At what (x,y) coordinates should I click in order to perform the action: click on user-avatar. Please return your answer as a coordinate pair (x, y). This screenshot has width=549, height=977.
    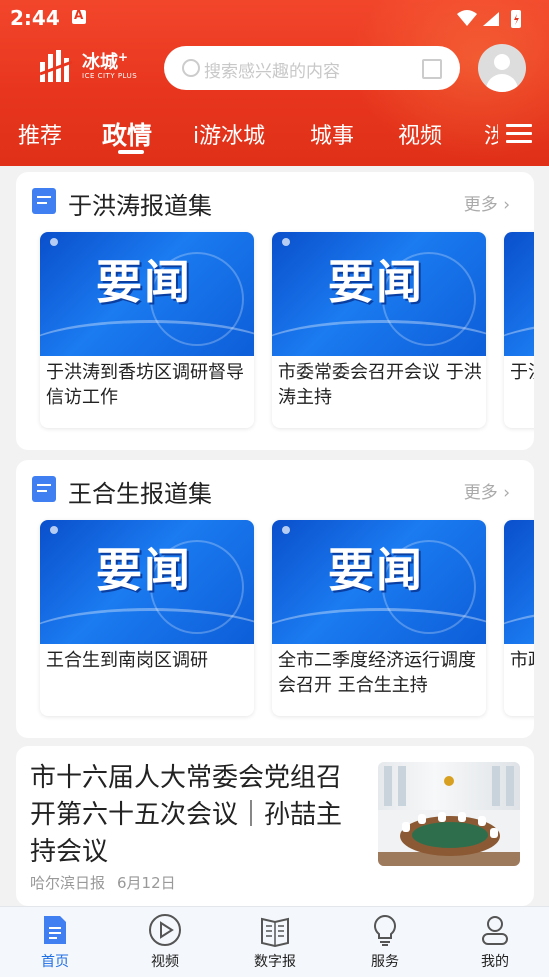
    Looking at the image, I should click on (502, 68).